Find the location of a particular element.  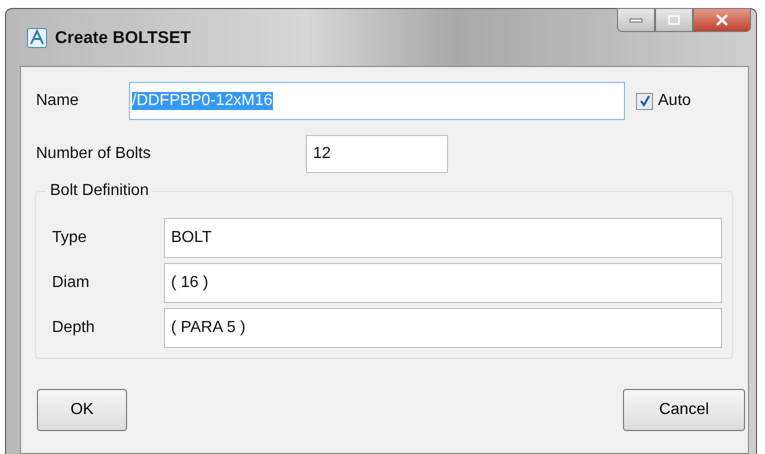

maximize-button is located at coordinates (674, 20).